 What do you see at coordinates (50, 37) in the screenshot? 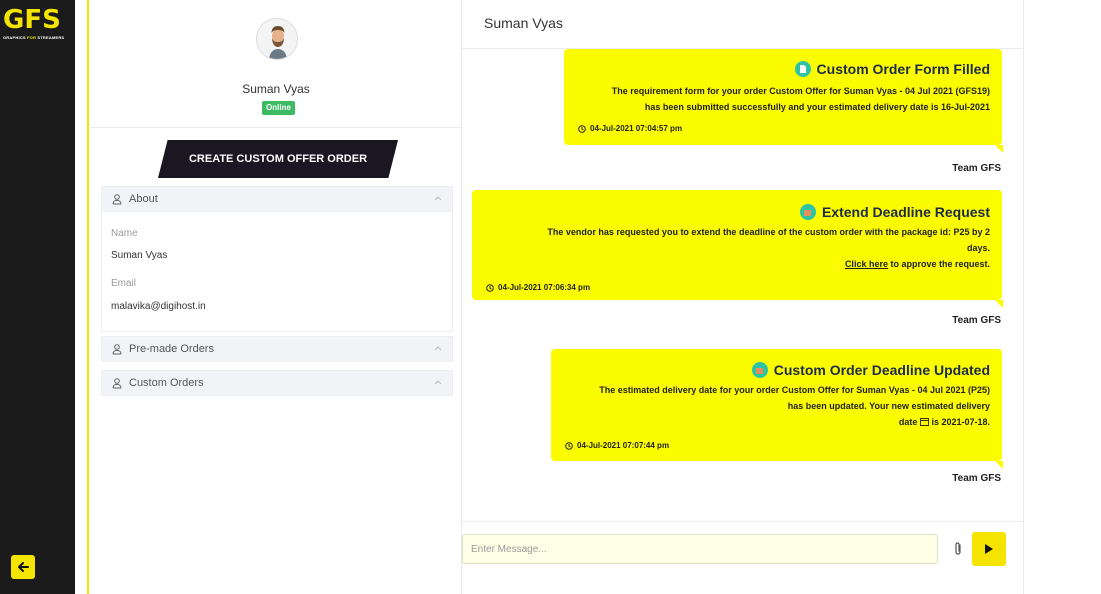
I see `logo-tag-c: STREAMERS` at bounding box center [50, 37].